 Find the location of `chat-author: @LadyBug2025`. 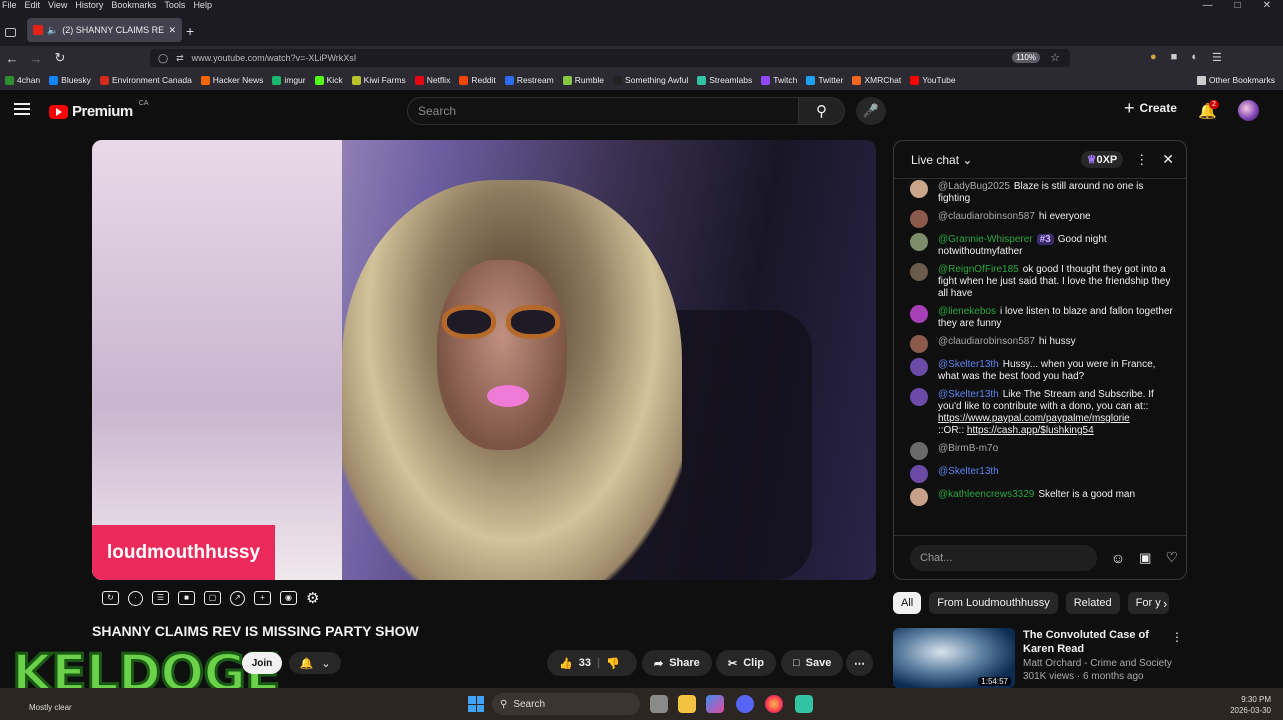

chat-author: @LadyBug2025 is located at coordinates (974, 186).